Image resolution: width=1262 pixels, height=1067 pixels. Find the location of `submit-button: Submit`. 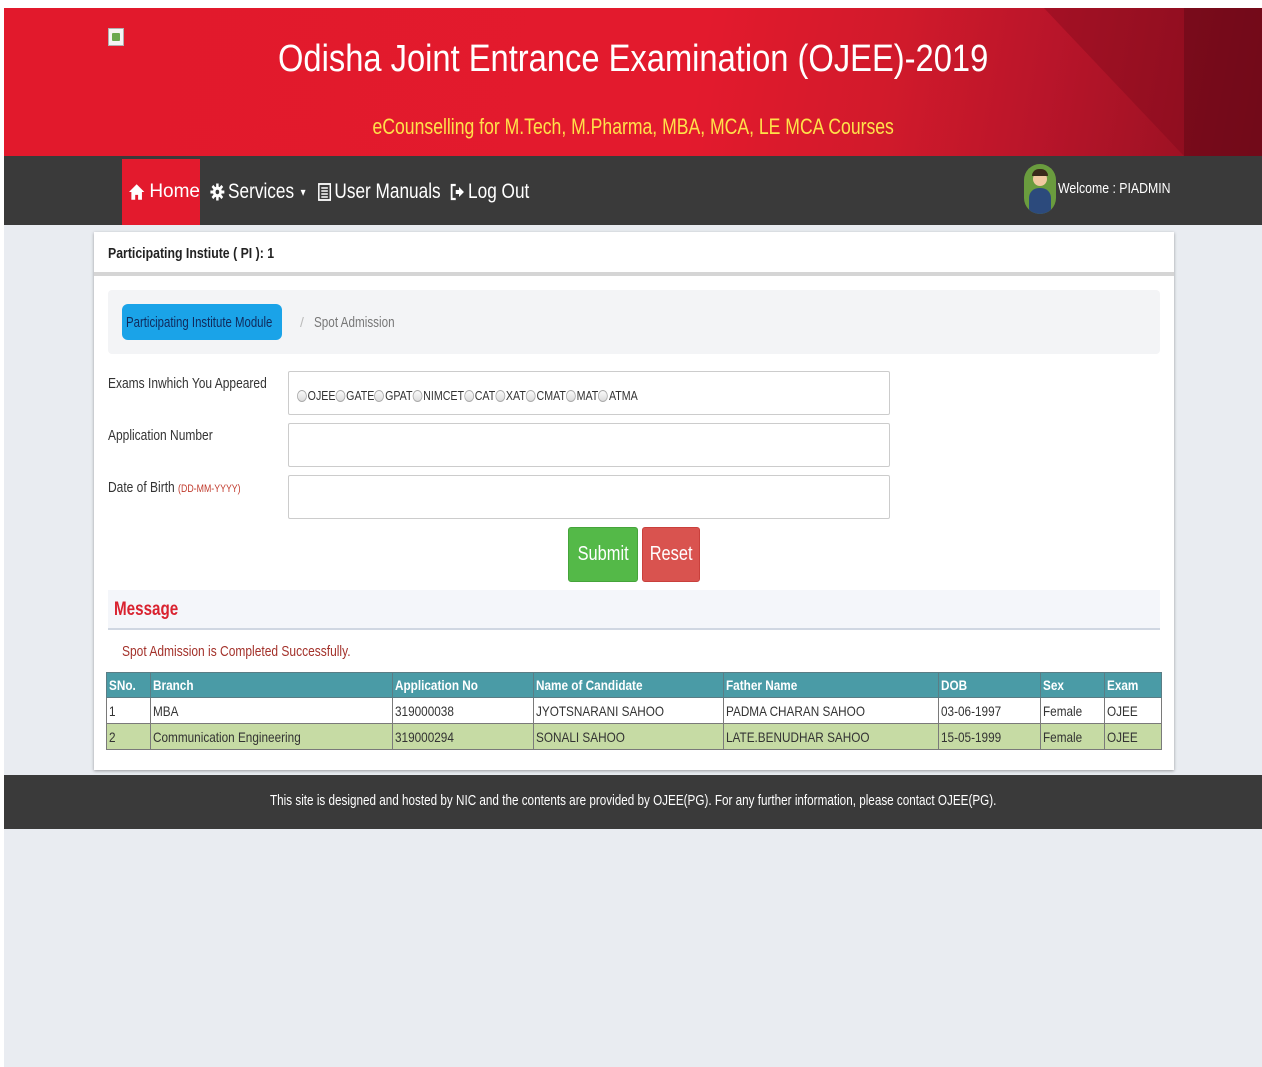

submit-button: Submit is located at coordinates (603, 554).